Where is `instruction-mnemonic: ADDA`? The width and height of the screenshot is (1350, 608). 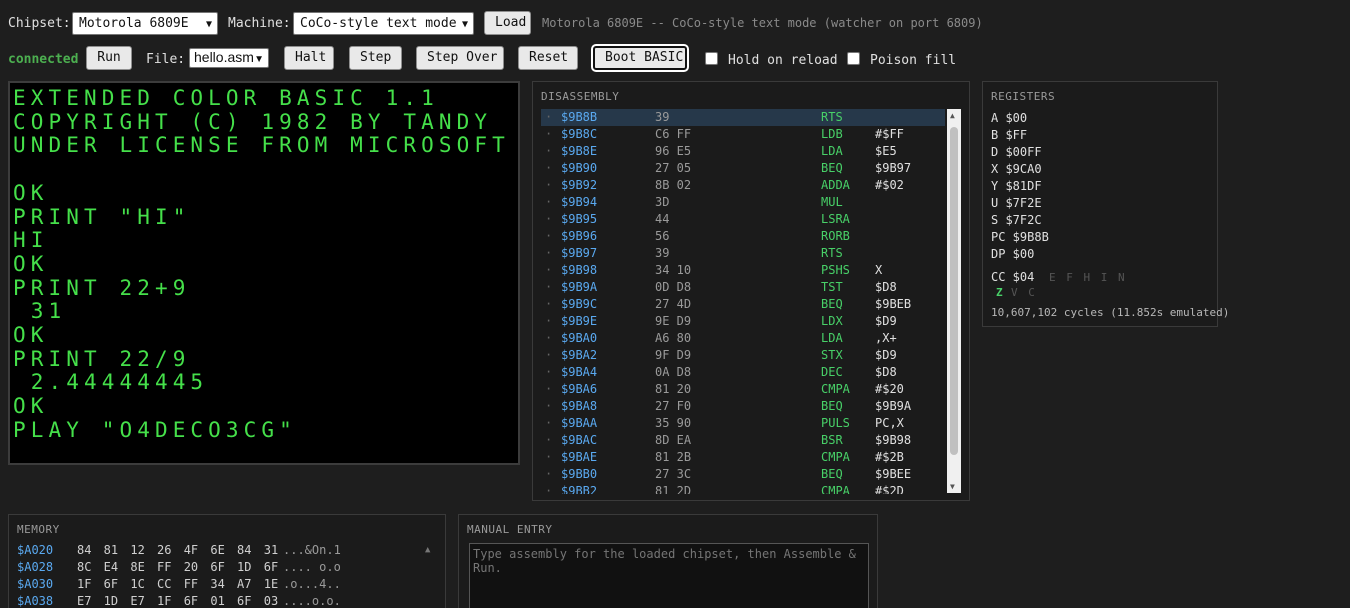
instruction-mnemonic: ADDA is located at coordinates (835, 185).